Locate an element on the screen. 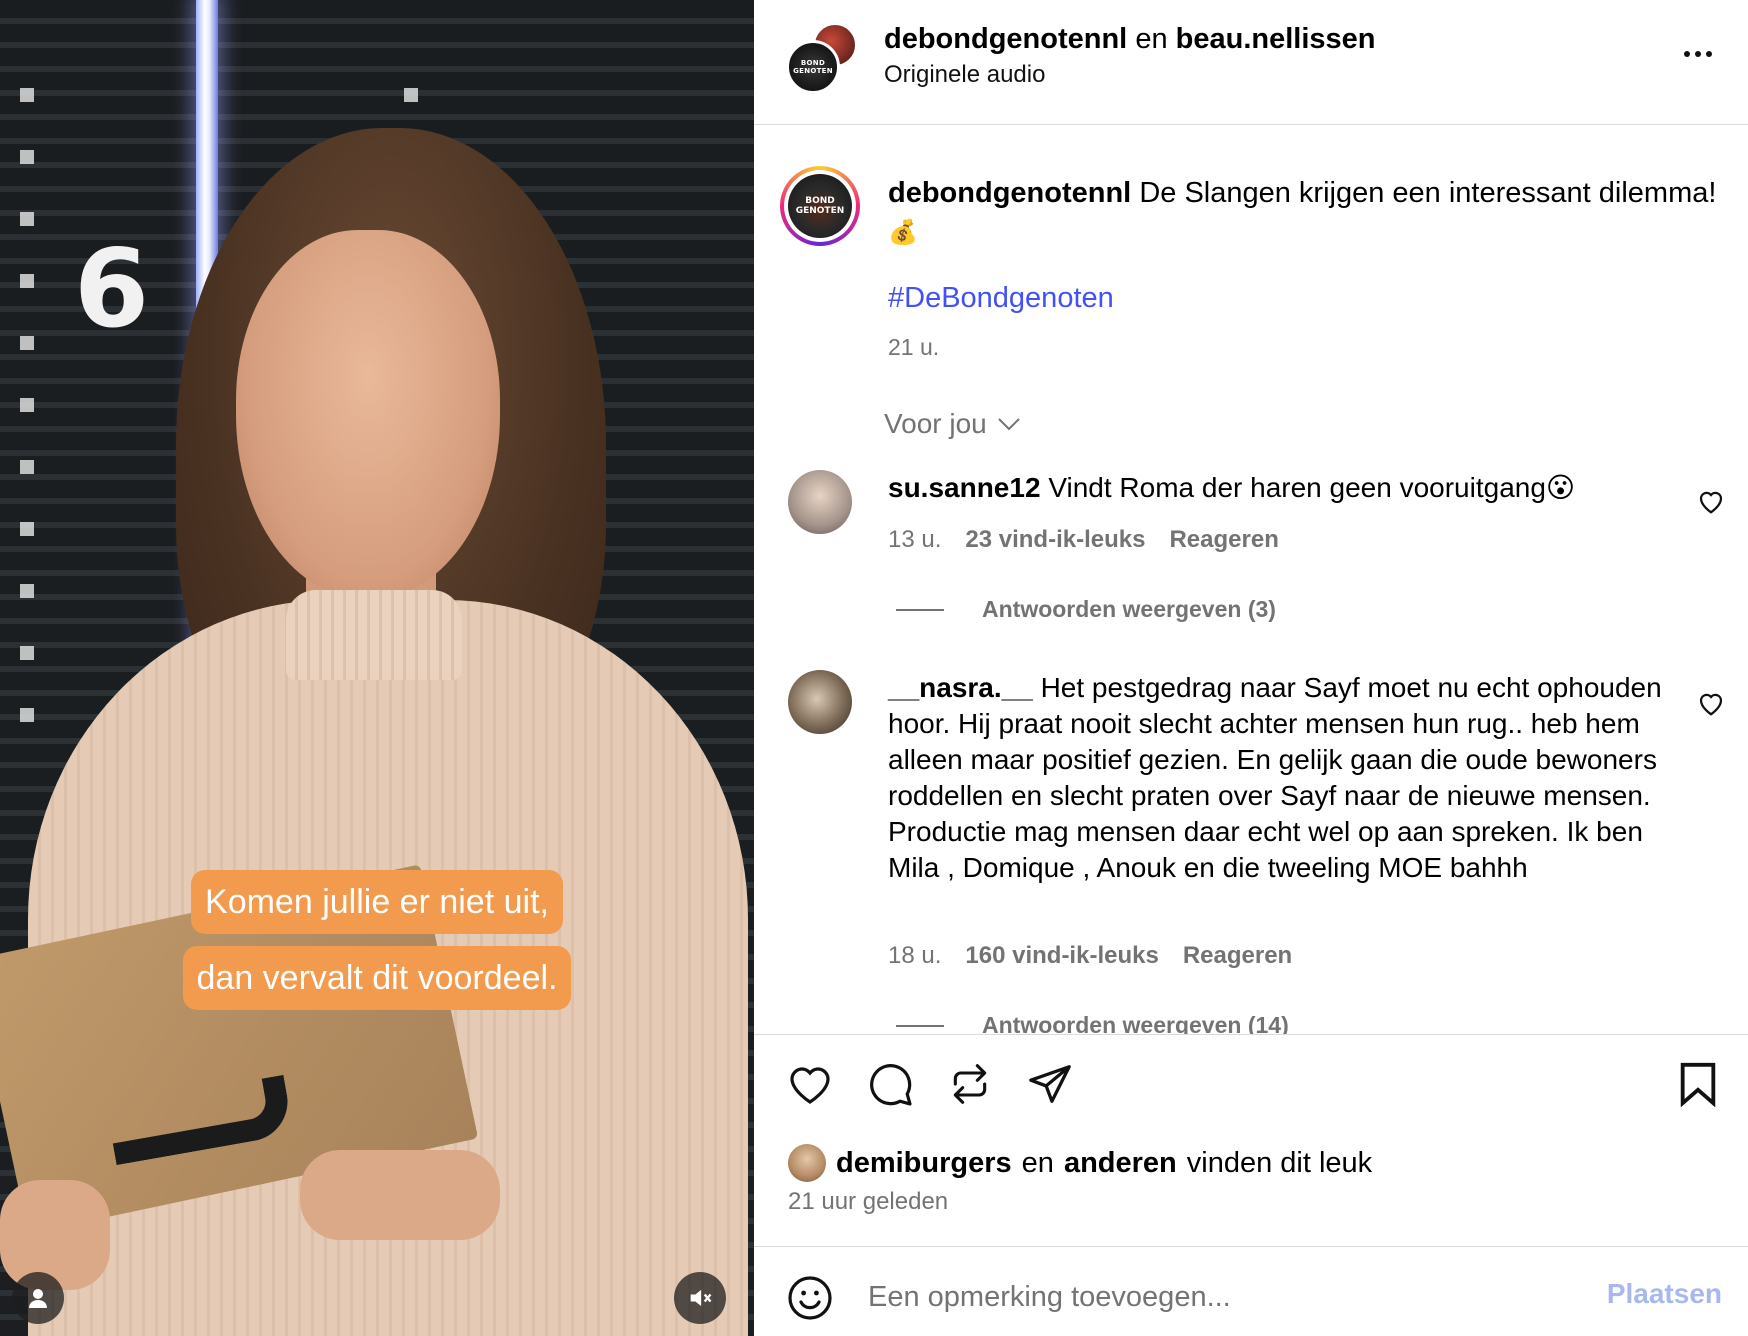  person-icon is located at coordinates (38, 1298).